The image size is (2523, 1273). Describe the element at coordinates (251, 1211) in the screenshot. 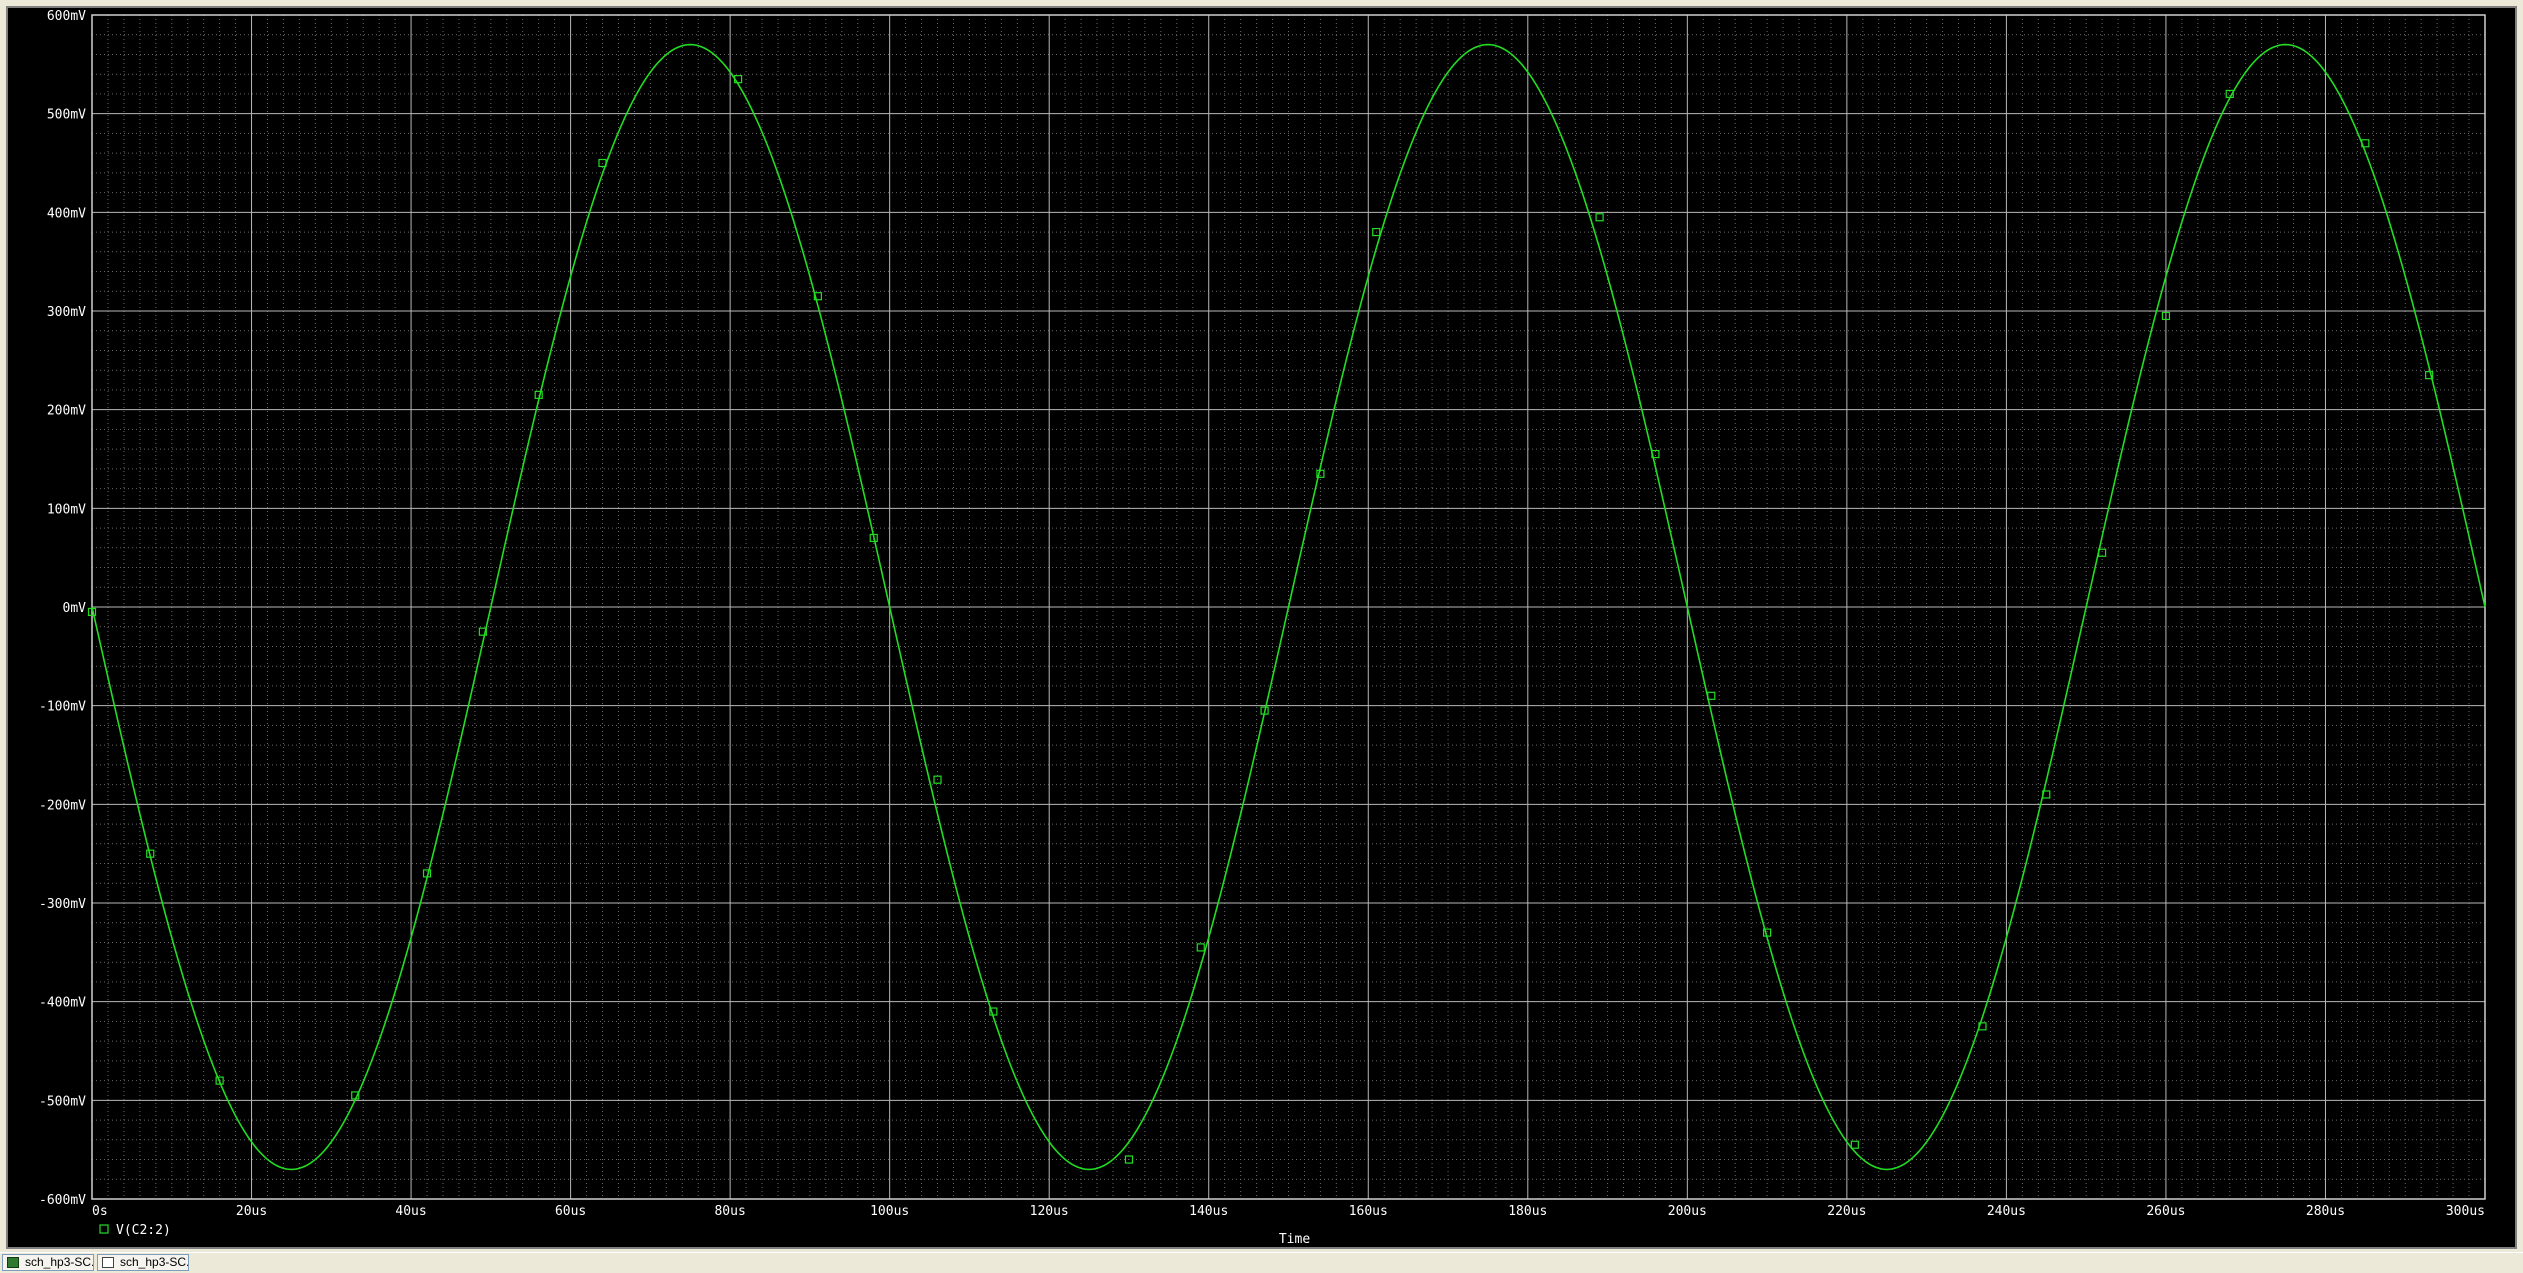

I see `x-tick-label: 20us` at that location.